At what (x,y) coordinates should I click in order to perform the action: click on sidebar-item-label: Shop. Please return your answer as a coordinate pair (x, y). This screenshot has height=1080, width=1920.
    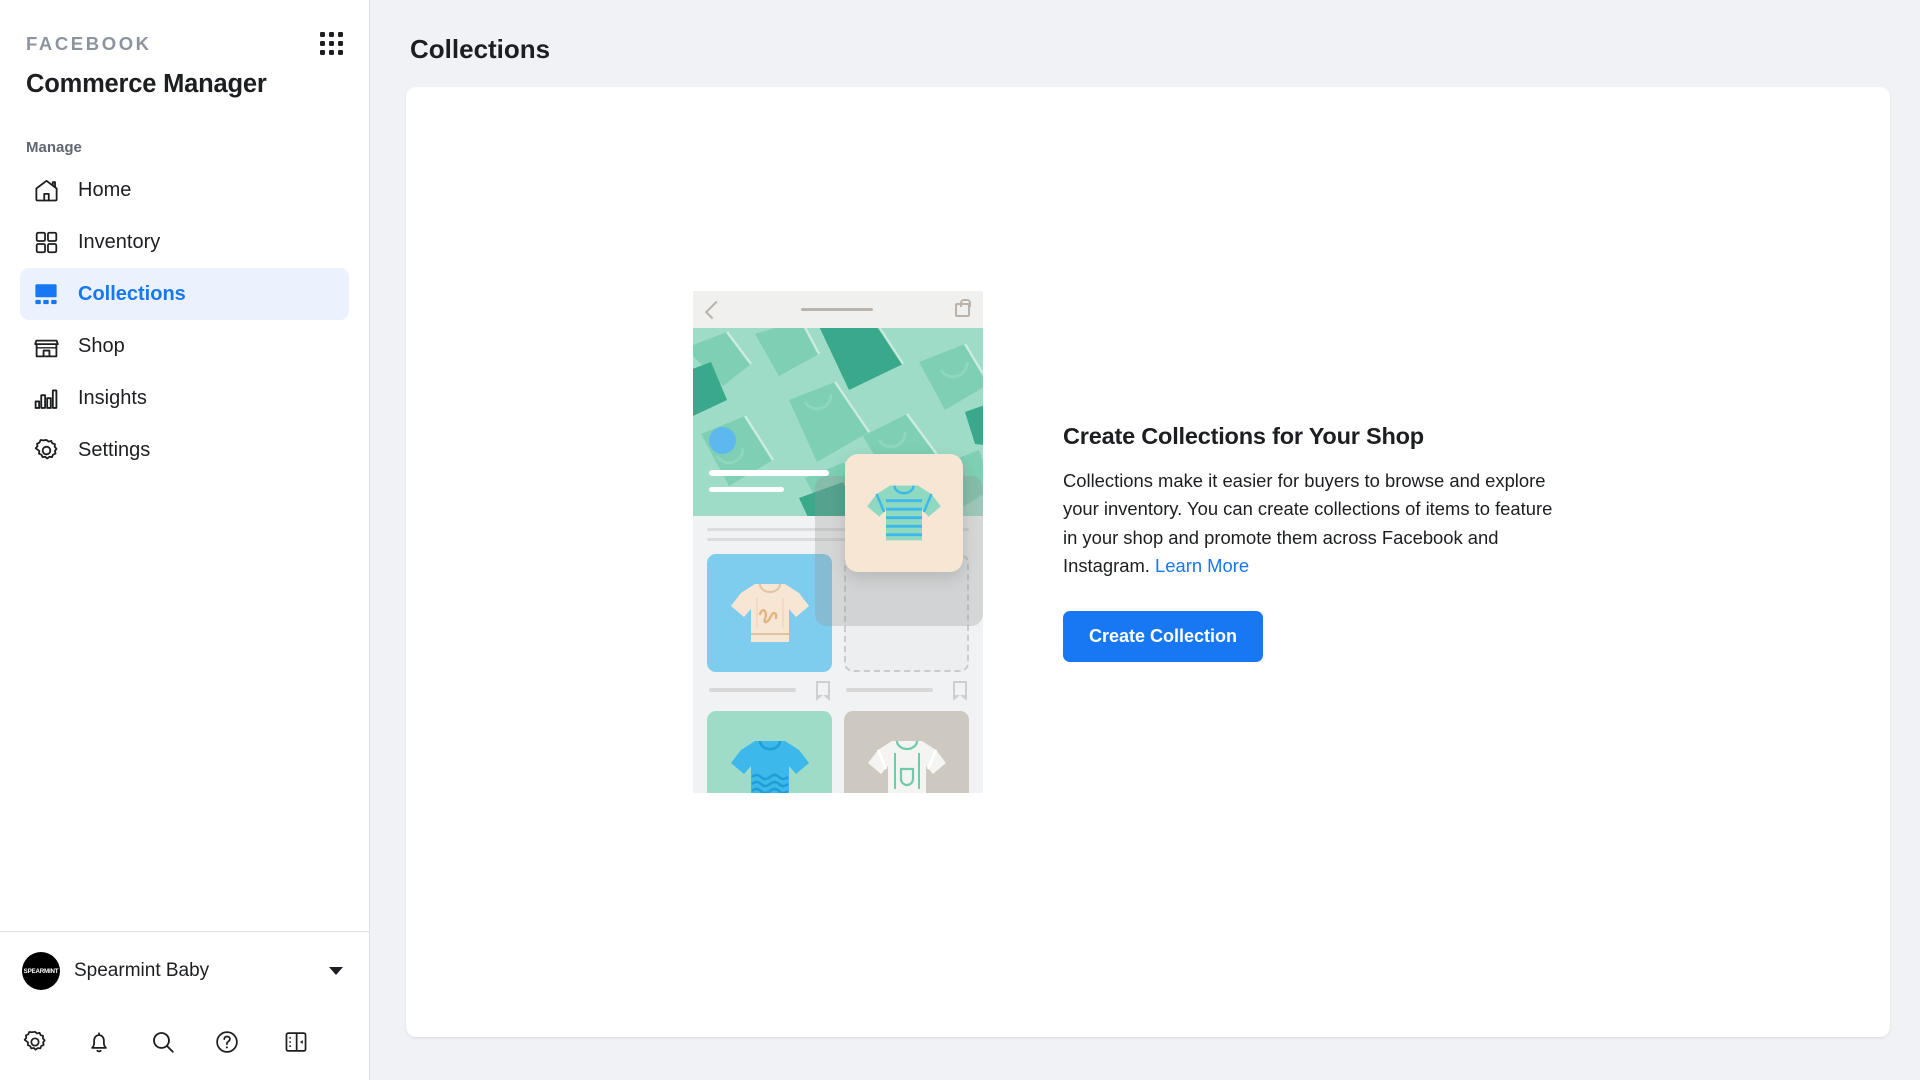
    Looking at the image, I should click on (101, 345).